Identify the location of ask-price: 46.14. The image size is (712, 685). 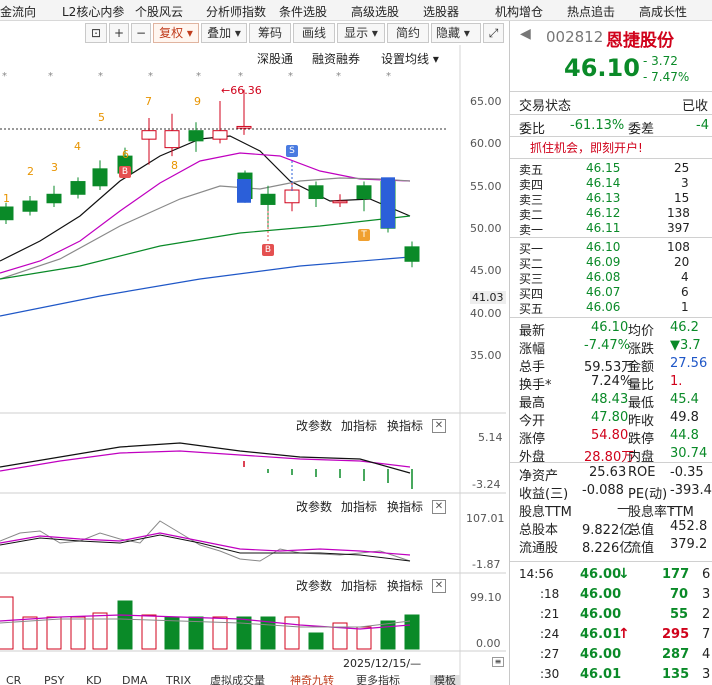
(603, 183).